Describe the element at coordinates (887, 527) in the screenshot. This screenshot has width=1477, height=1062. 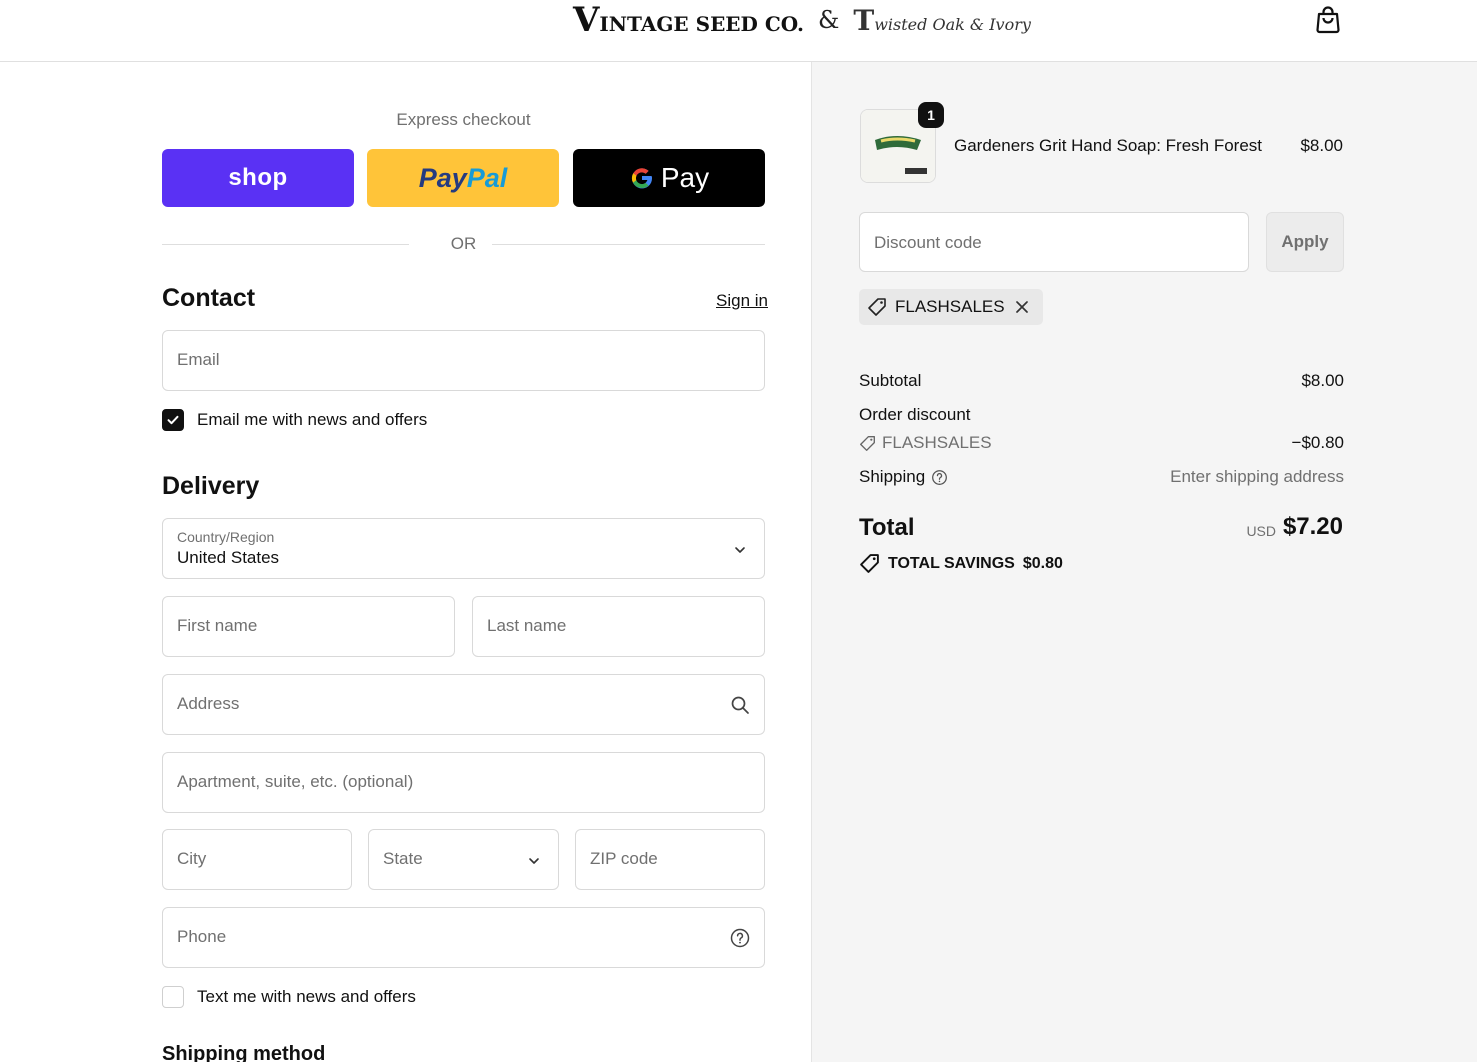
I see `total-label: Total` at that location.